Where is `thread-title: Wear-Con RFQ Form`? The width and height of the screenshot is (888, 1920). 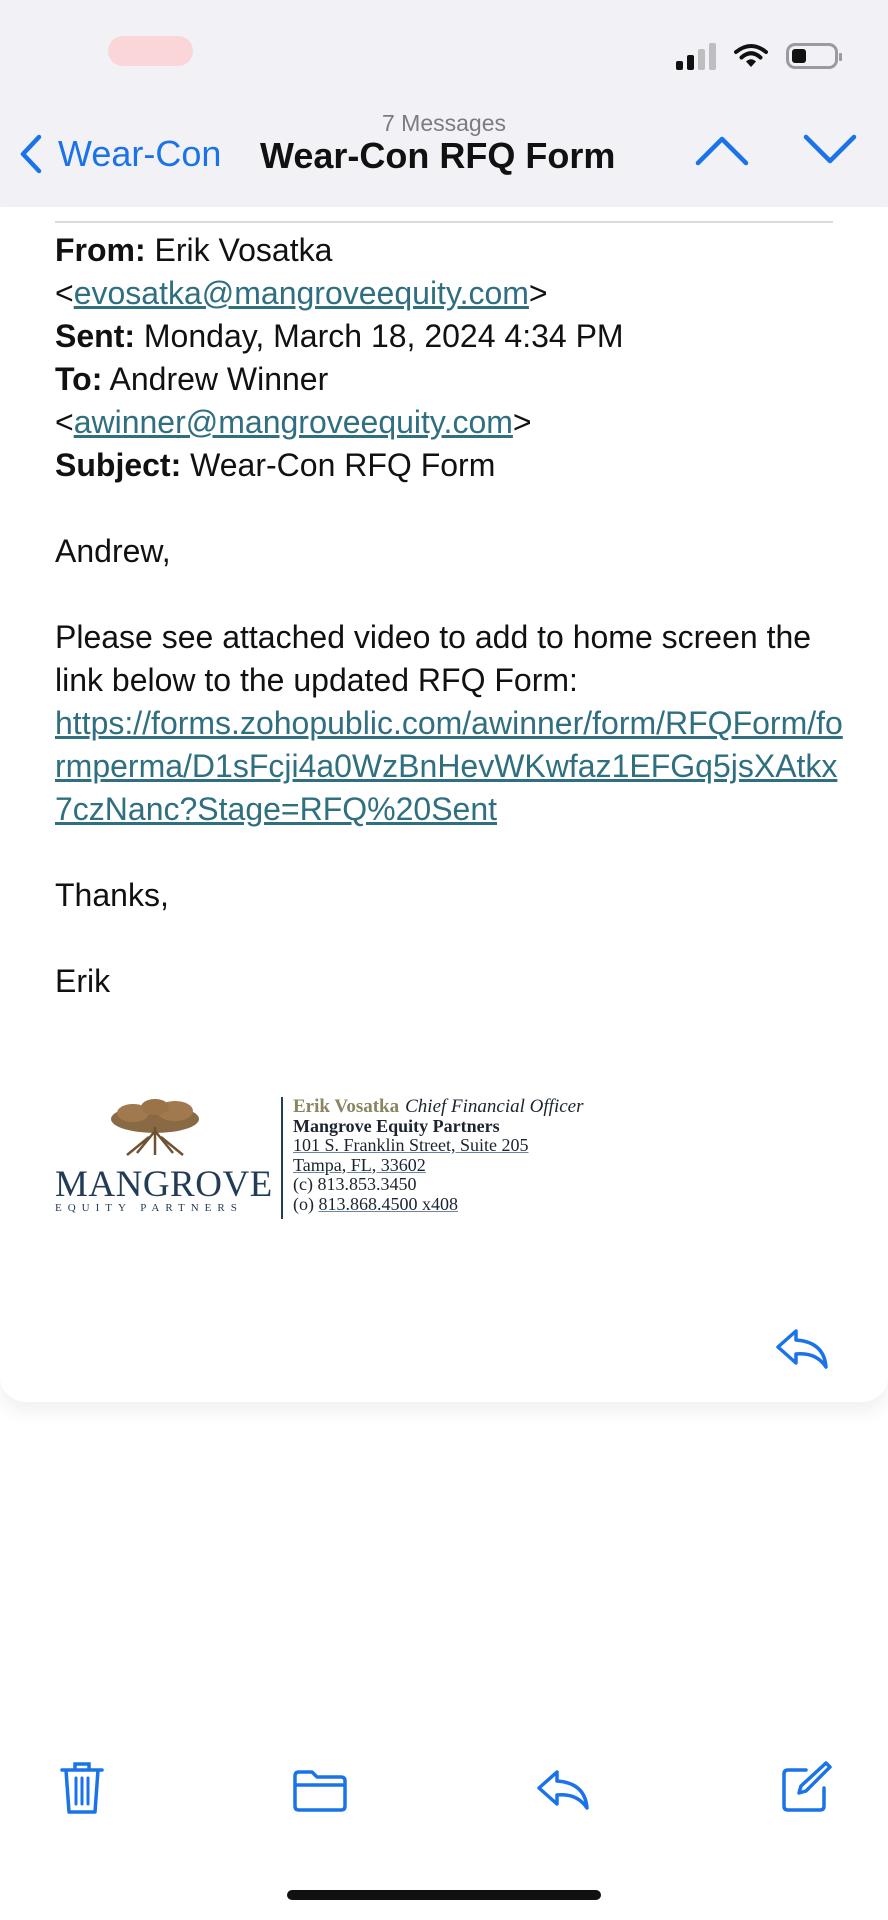
thread-title: Wear-Con RFQ Form is located at coordinates (438, 155).